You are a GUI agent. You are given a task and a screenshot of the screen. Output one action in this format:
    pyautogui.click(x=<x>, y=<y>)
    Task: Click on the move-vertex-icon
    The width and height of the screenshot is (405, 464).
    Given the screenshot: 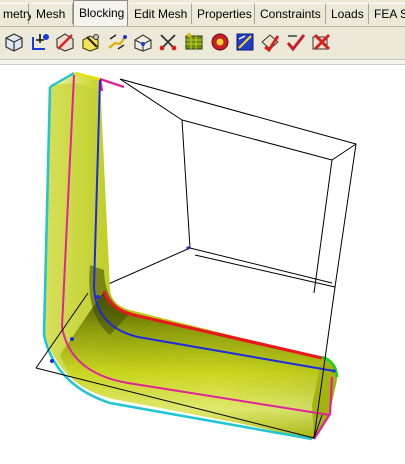 What is the action you would take?
    pyautogui.click(x=143, y=42)
    